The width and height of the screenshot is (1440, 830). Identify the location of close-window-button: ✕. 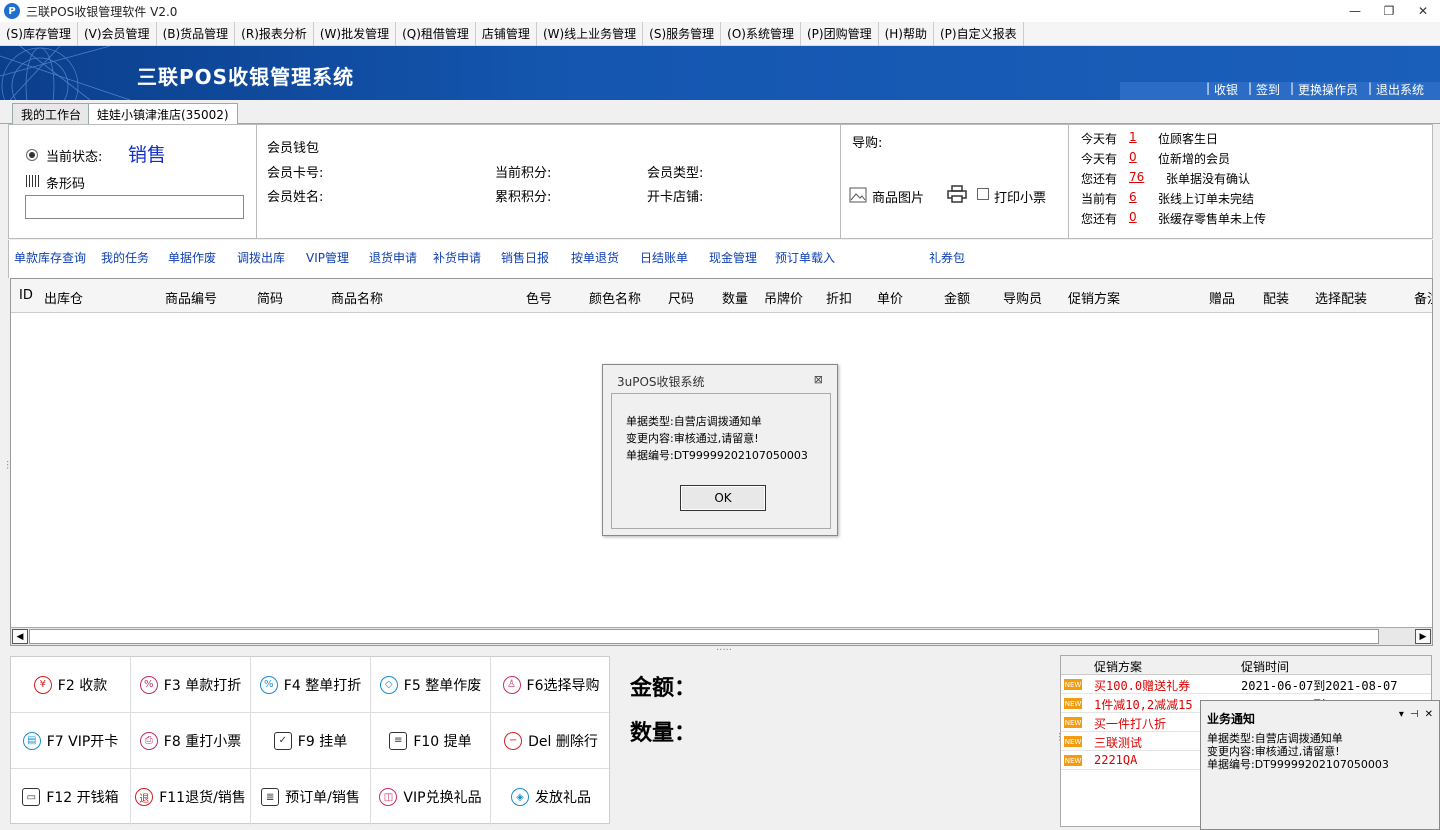
(1423, 11).